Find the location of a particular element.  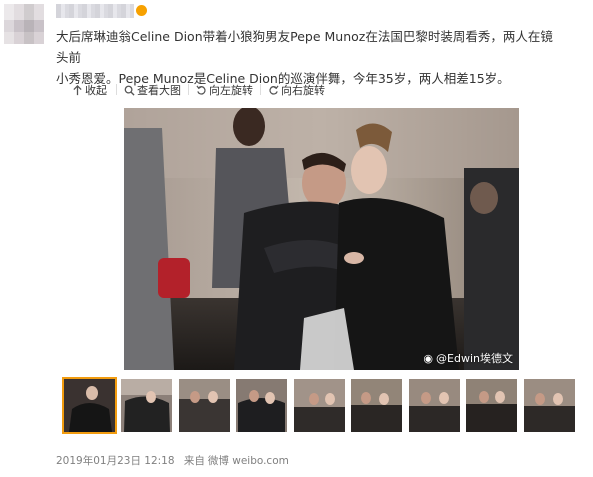

post-source-link: 微博 weibo.com is located at coordinates (248, 461).